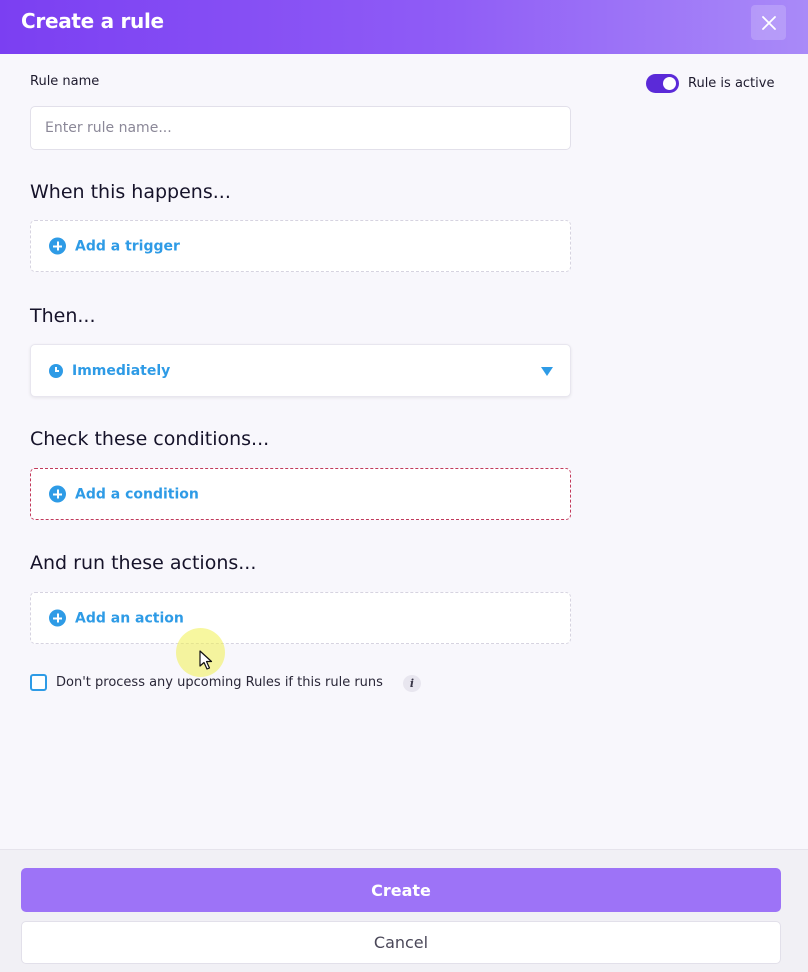 This screenshot has height=972, width=808. Describe the element at coordinates (137, 494) in the screenshot. I see `add-condition-label: Add a condition` at that location.